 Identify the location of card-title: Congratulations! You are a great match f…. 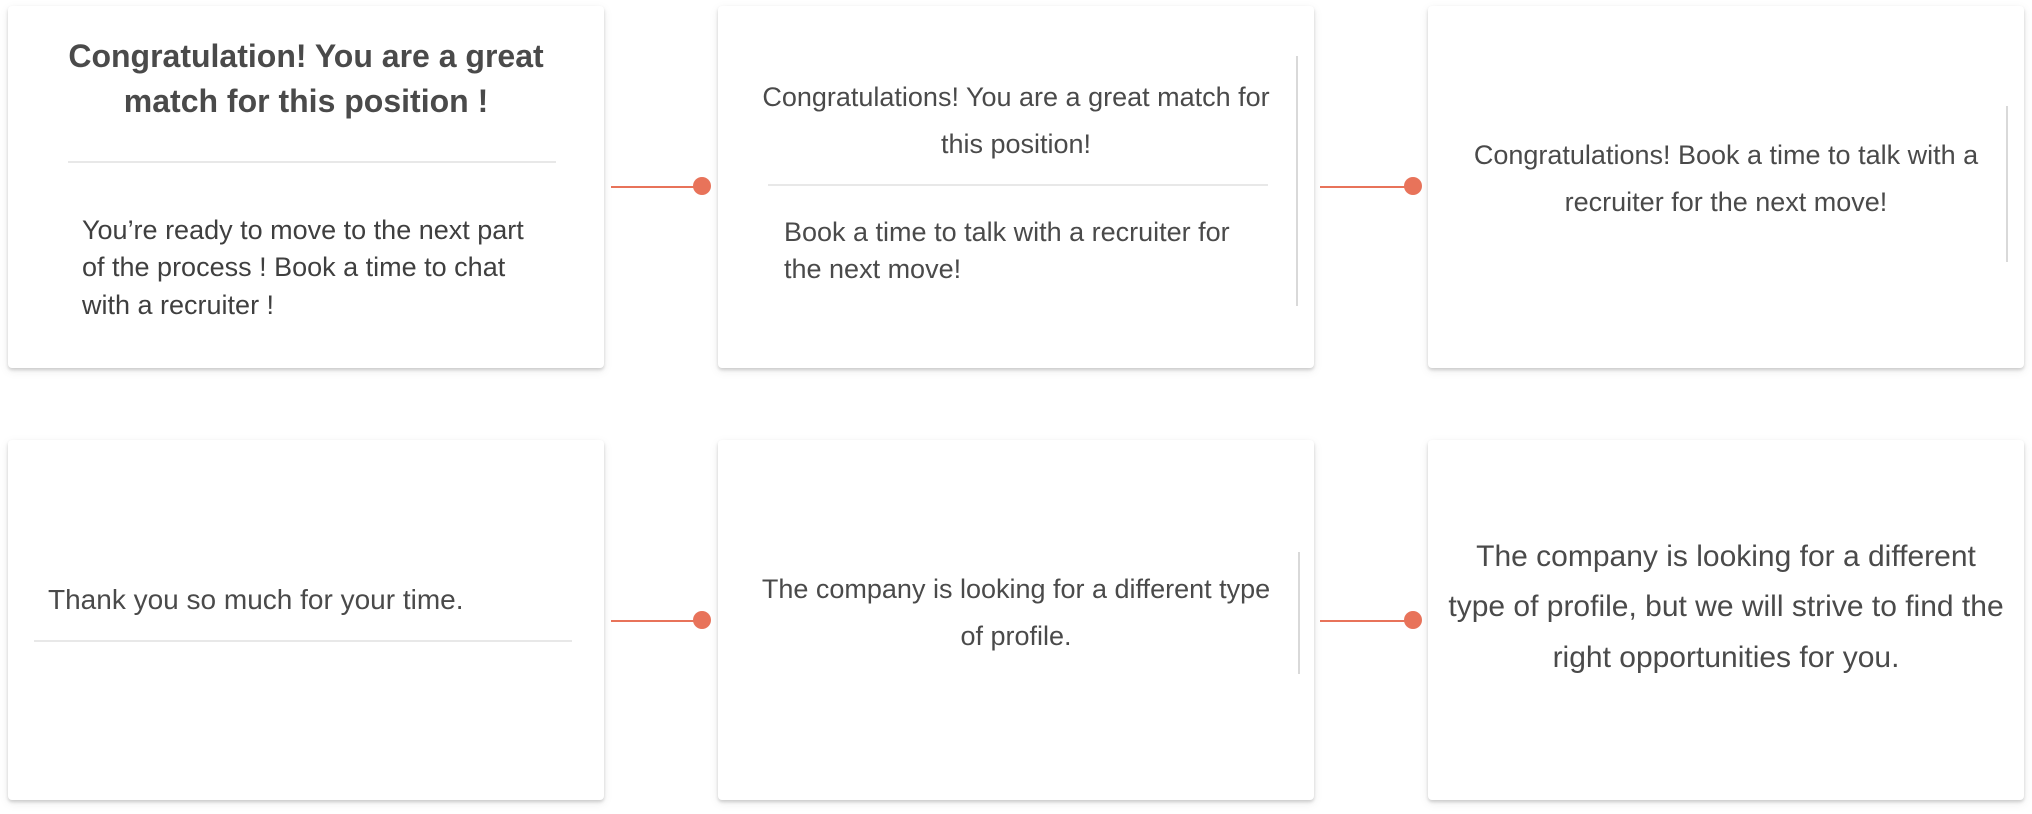
(1016, 121).